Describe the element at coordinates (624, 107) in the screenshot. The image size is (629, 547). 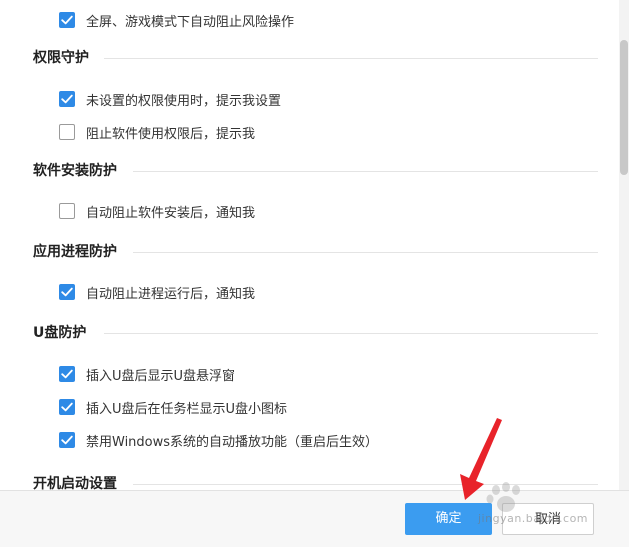
I see `scrollbar-thumb` at that location.